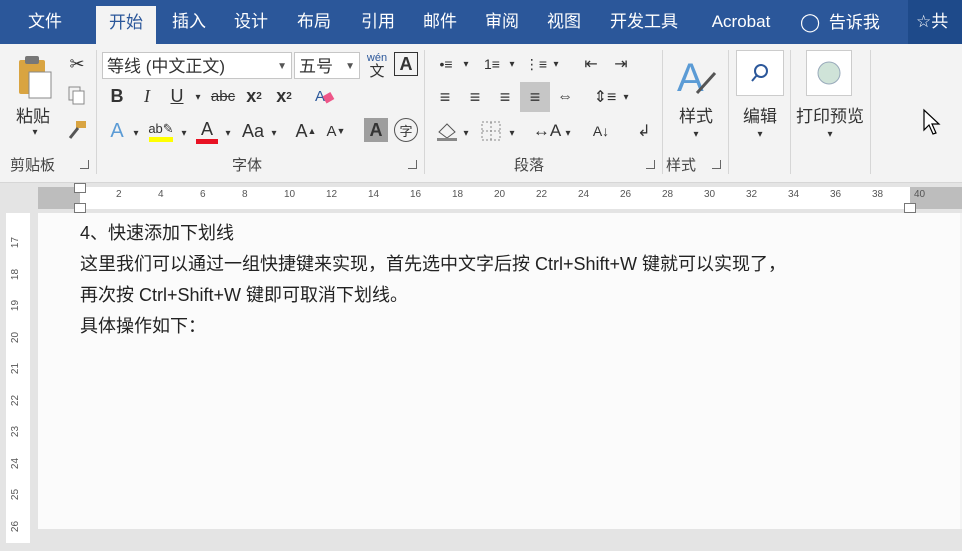 Image resolution: width=962 pixels, height=551 pixels. Describe the element at coordinates (605, 97) in the screenshot. I see `line-spacing-icon: ⇕≡` at that location.